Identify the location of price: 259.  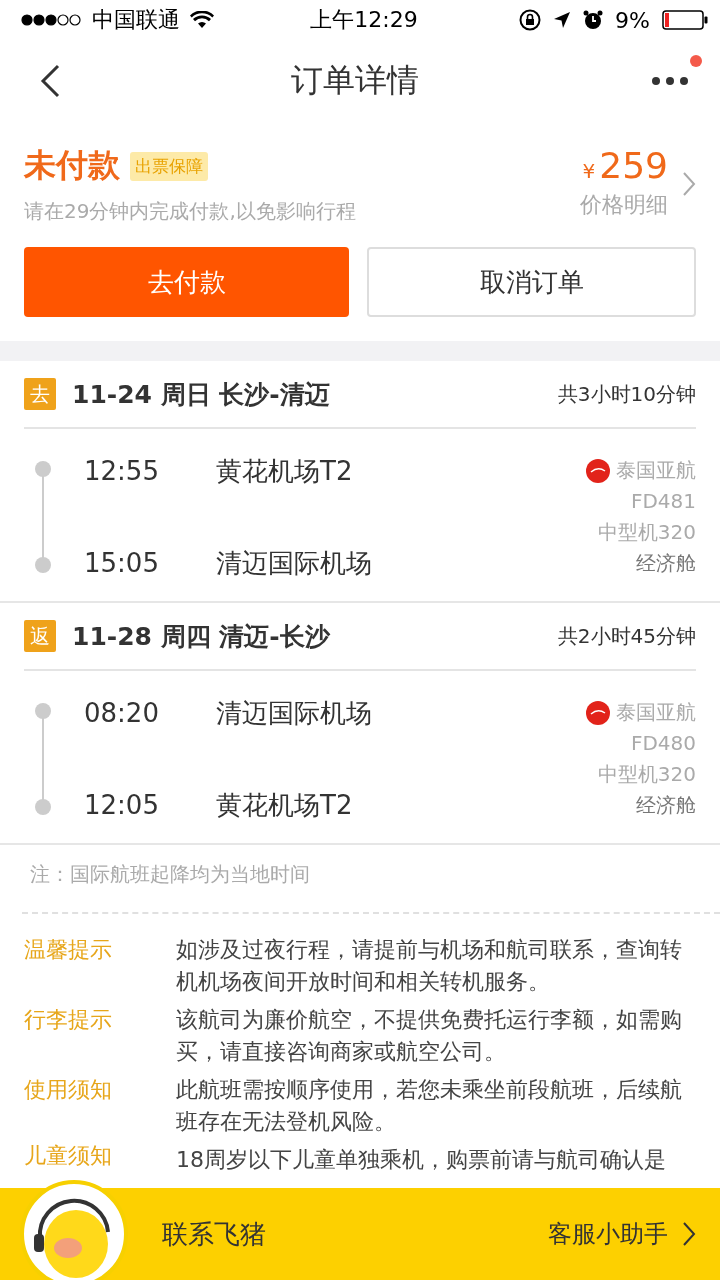
(633, 166).